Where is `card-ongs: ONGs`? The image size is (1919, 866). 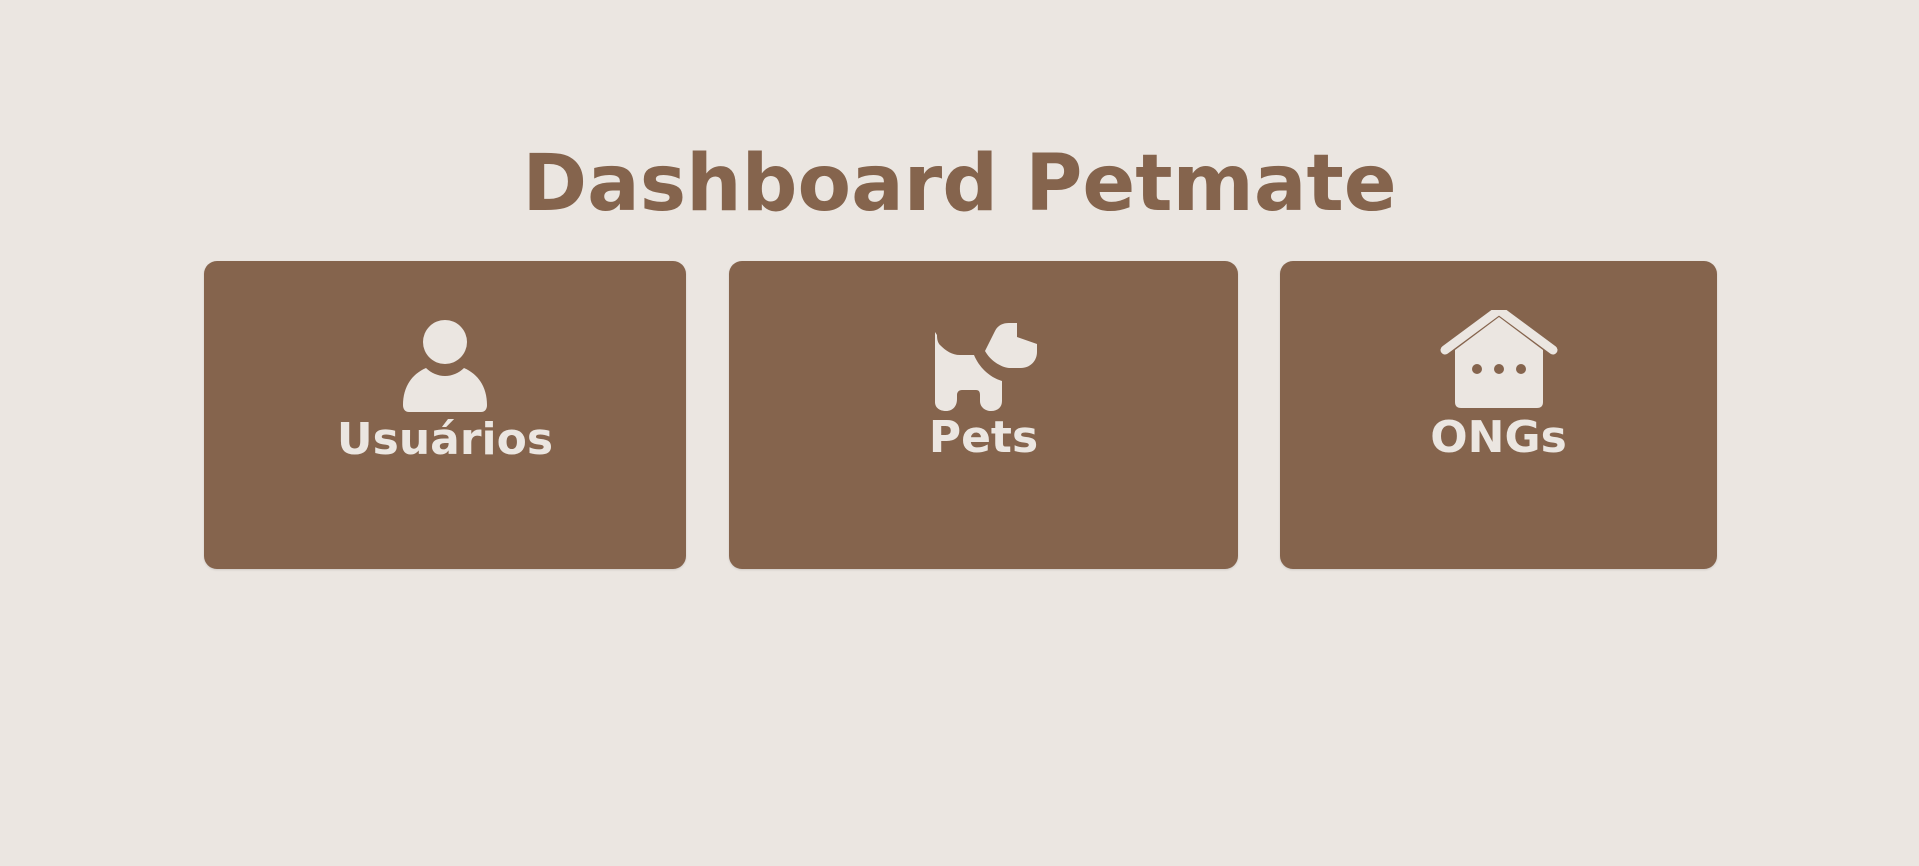
card-ongs: ONGs is located at coordinates (1498, 415).